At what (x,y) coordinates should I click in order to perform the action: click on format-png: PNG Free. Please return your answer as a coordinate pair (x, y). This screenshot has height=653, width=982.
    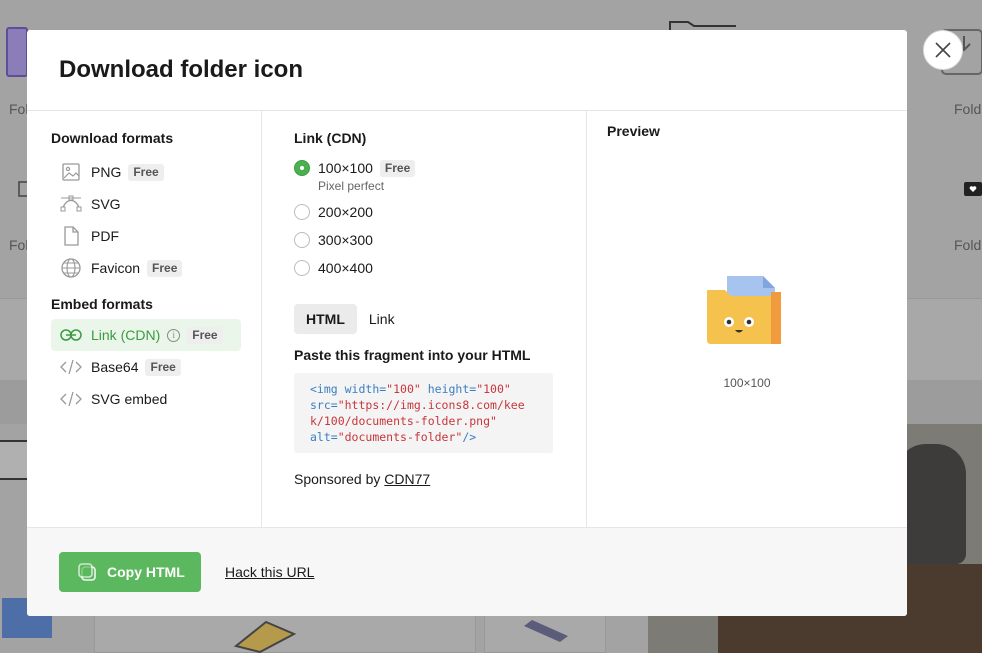
    Looking at the image, I should click on (146, 172).